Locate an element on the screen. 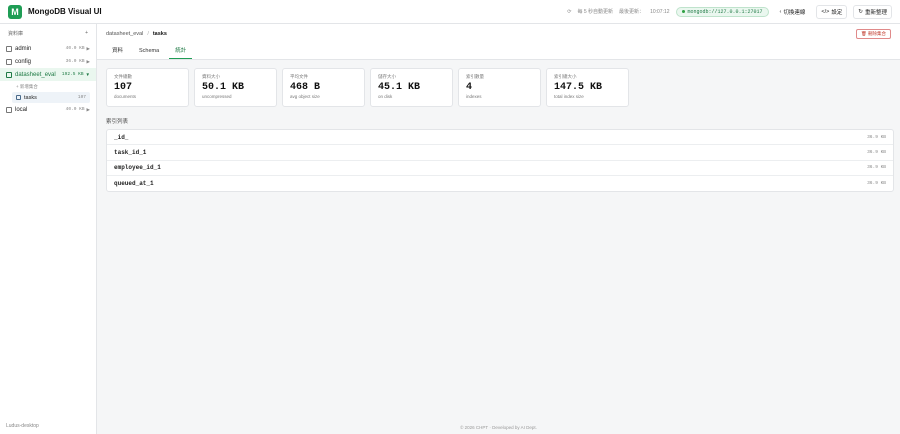 This screenshot has width=900, height=434. sidebar-item-config: config 36.0 KB ▶ is located at coordinates (48, 61).